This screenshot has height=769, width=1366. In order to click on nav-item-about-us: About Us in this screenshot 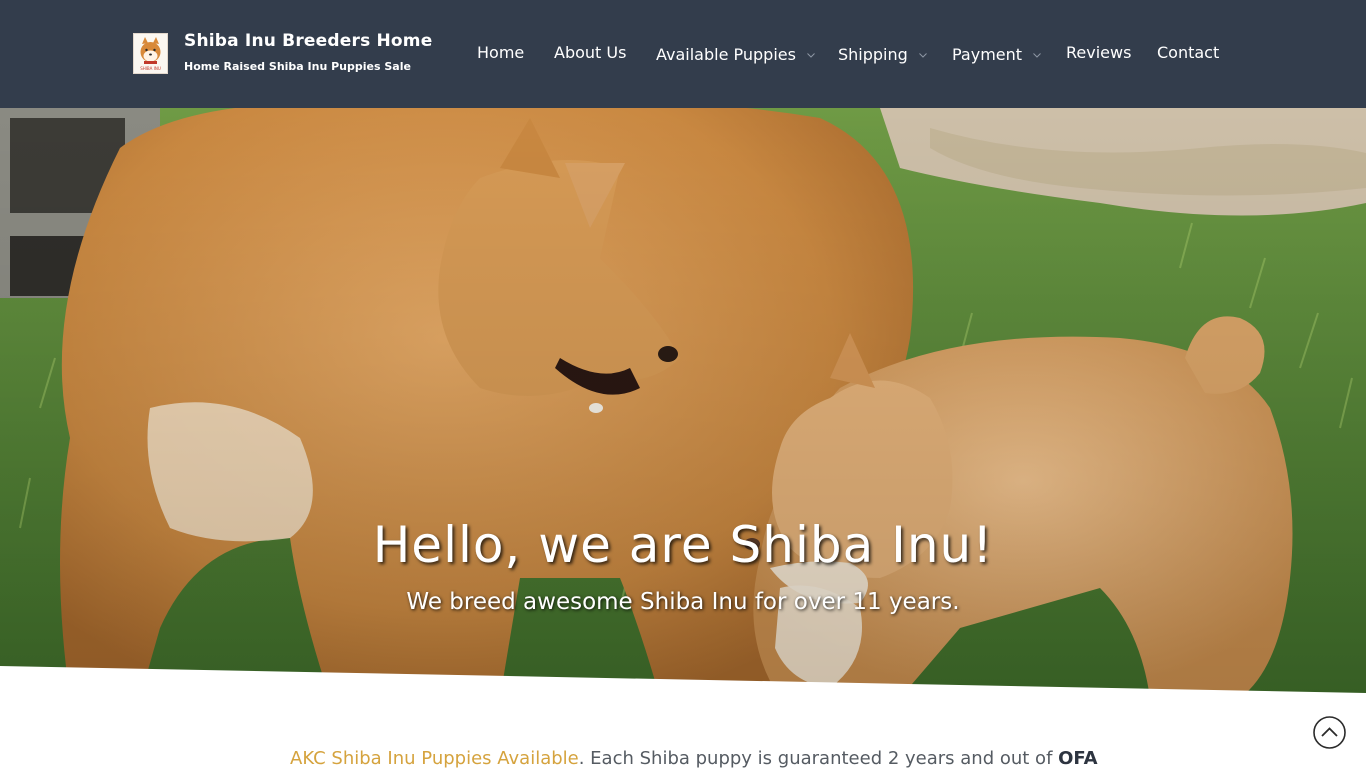, I will do `click(590, 53)`.